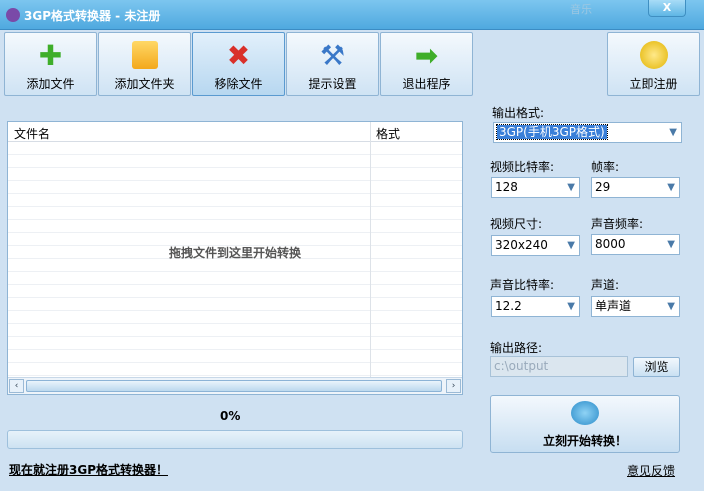 This screenshot has width=704, height=491. Describe the element at coordinates (617, 224) in the screenshot. I see `audio-rate-label: 声音频率:` at that location.